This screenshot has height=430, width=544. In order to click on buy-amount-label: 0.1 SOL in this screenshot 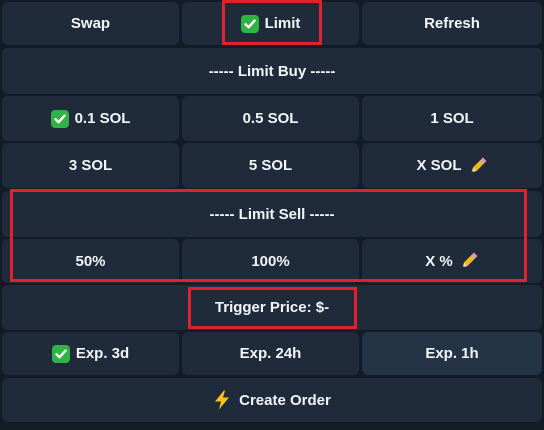, I will do `click(102, 118)`.